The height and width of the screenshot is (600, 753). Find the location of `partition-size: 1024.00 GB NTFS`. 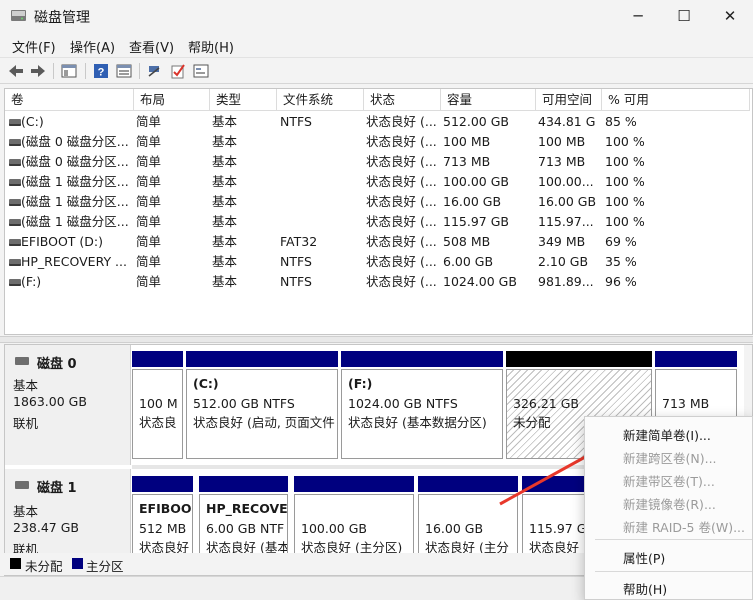

partition-size: 1024.00 GB NTFS is located at coordinates (403, 403).